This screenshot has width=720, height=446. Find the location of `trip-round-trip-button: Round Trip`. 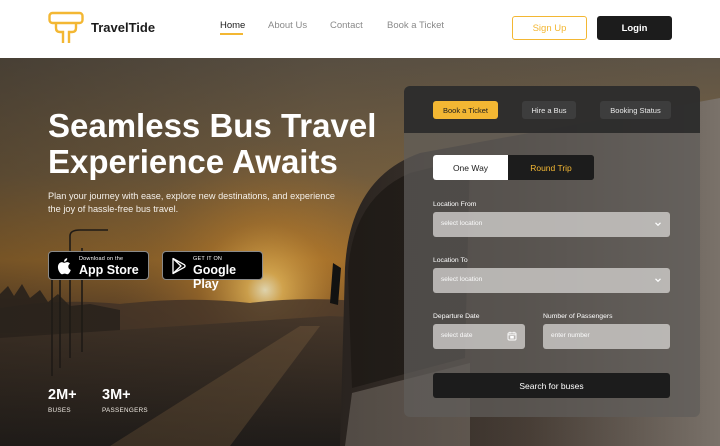

trip-round-trip-button: Round Trip is located at coordinates (551, 167).